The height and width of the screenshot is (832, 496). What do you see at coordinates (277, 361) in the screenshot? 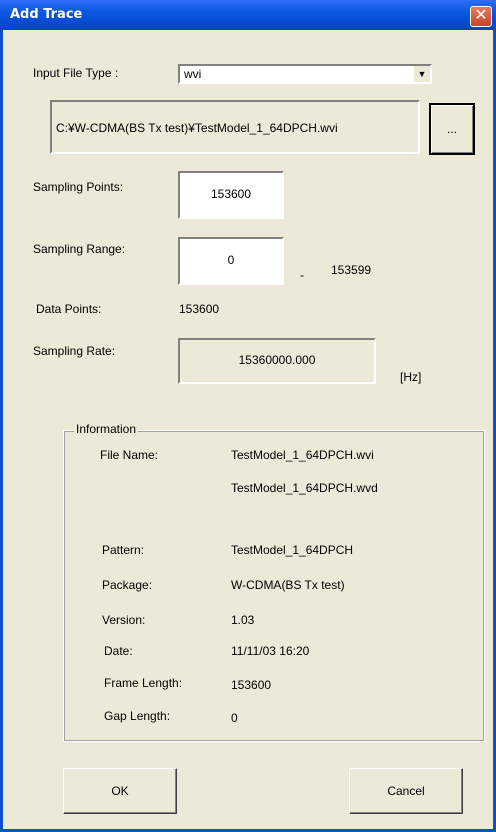
I see `sampling-rate-field: 15360000.000` at bounding box center [277, 361].